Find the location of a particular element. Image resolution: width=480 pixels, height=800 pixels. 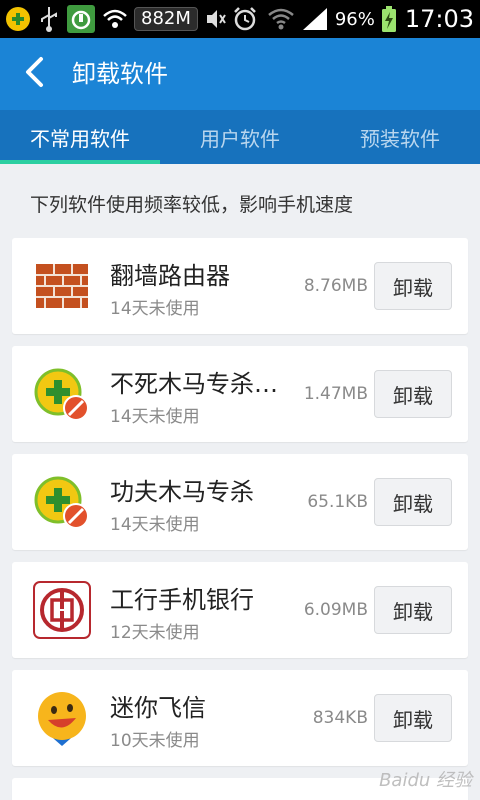

hint-text: 下列软件使用频率较低，影响手机速度 is located at coordinates (192, 205).